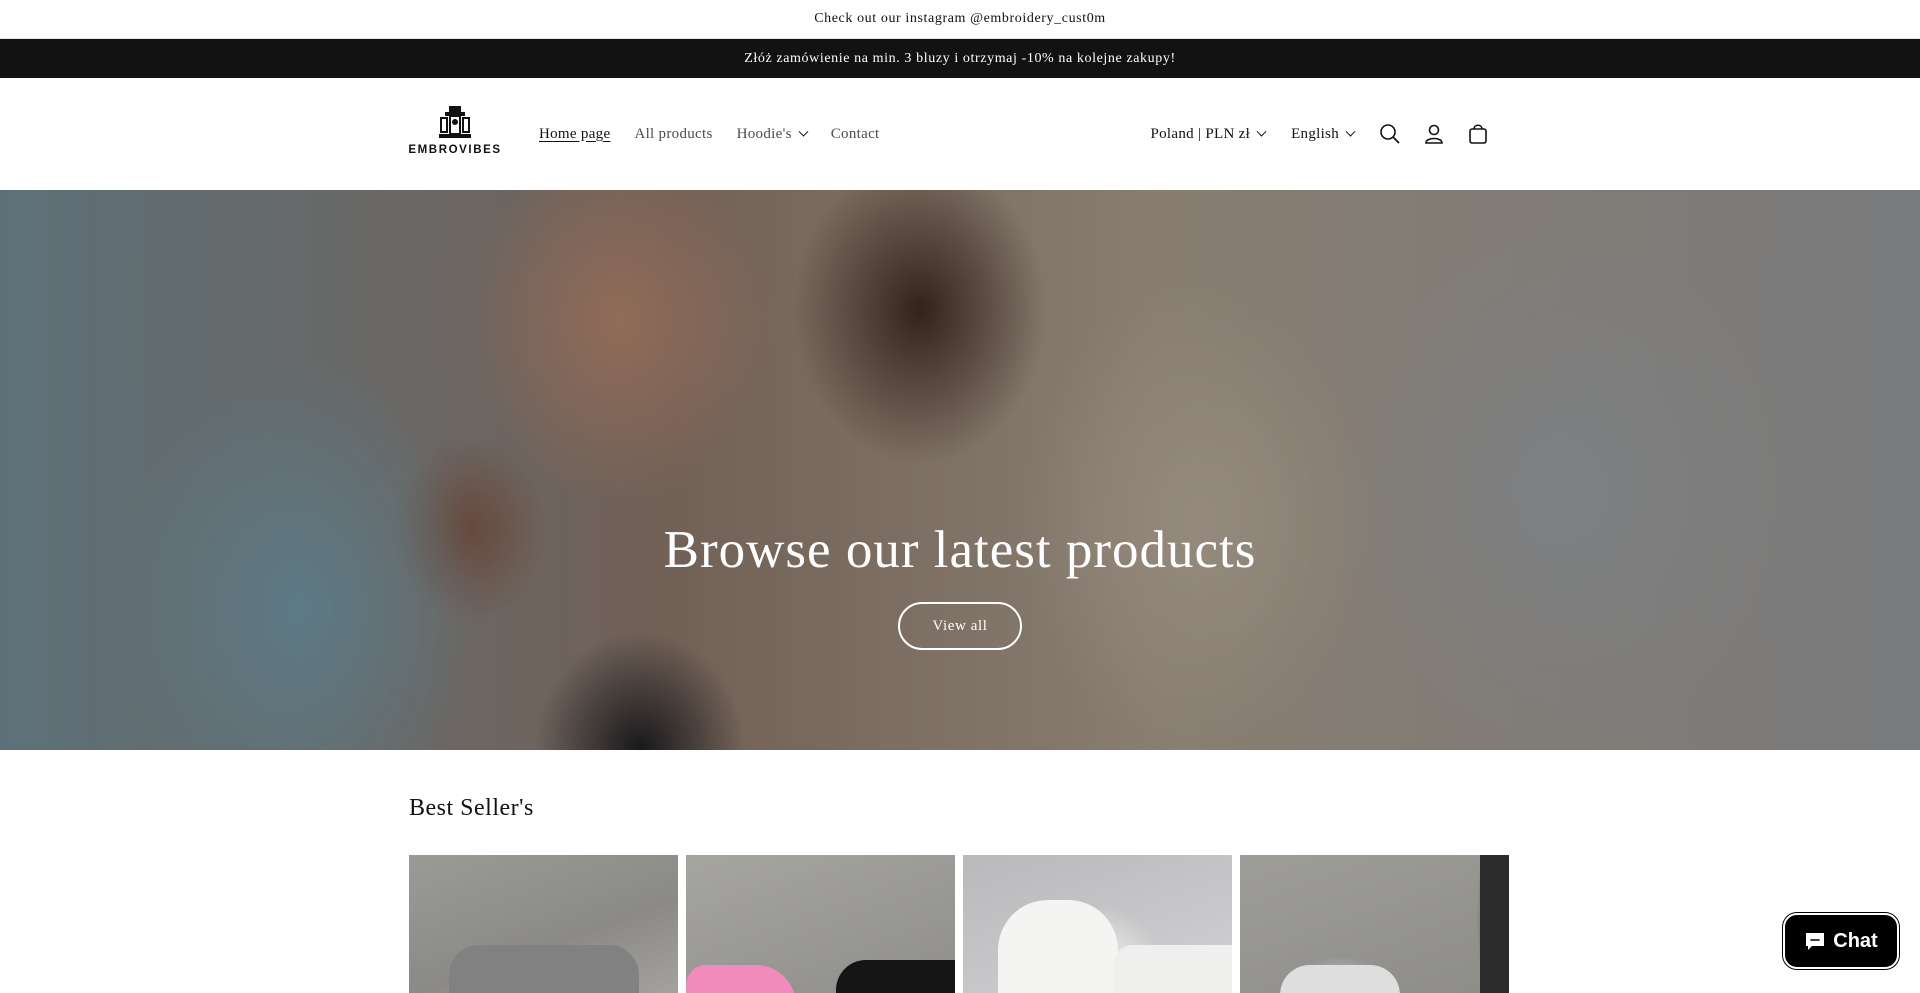 Image resolution: width=1920 pixels, height=993 pixels. I want to click on nav-contact: Contact, so click(855, 134).